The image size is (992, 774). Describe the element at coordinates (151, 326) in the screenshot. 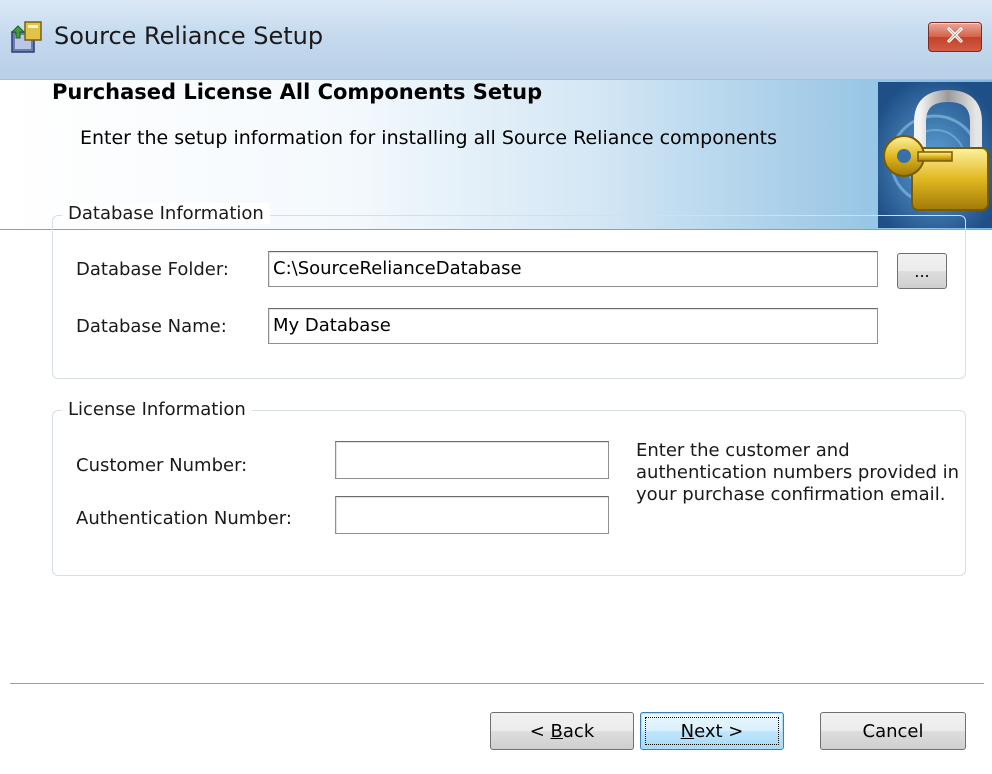

I see `database-name-label: Database Name:` at that location.